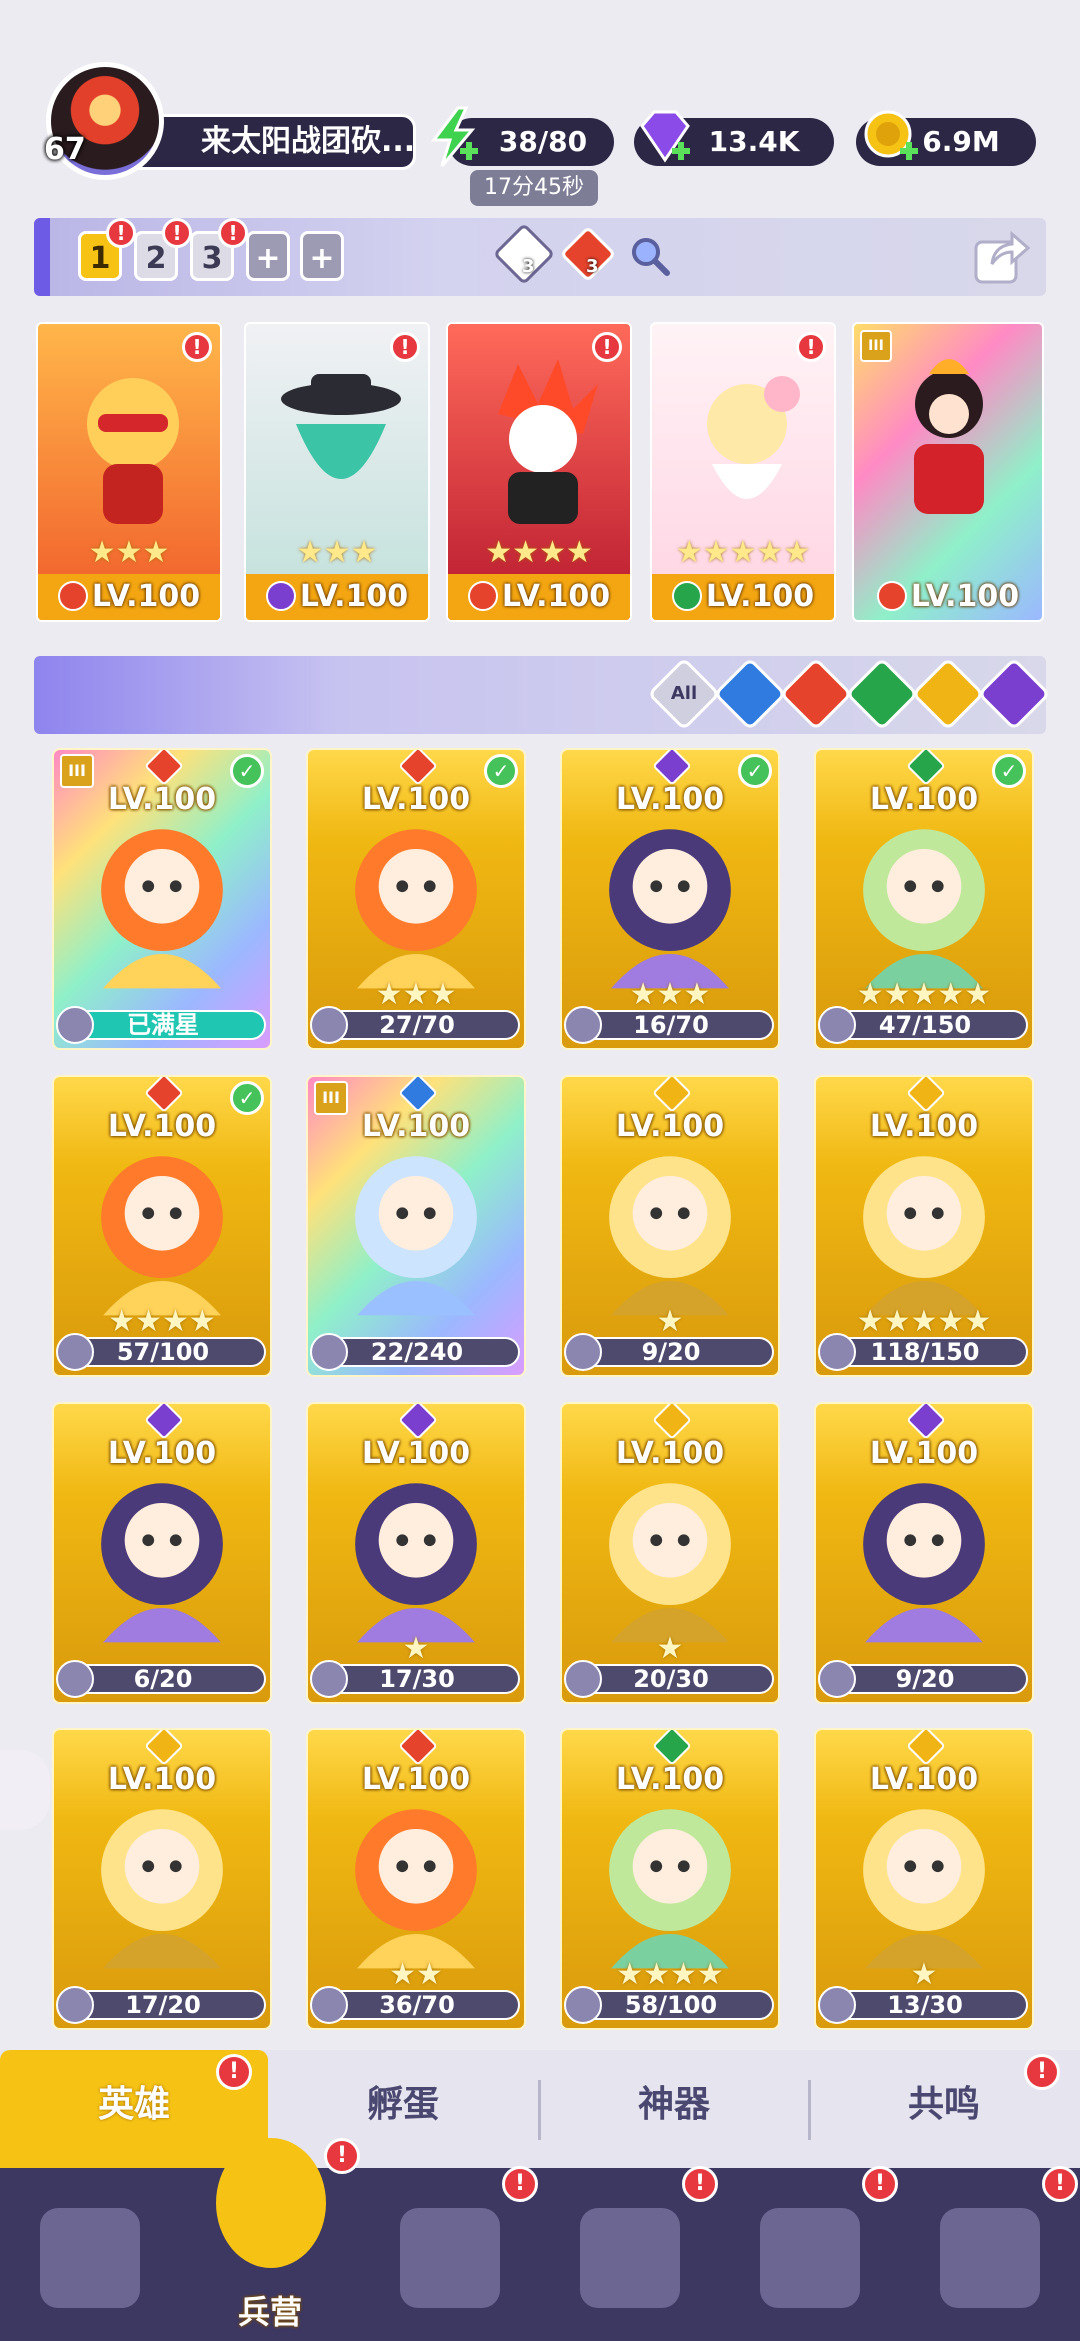  Describe the element at coordinates (162, 899) in the screenshot. I see `hero-card: ✓ III LV.100 已满星` at that location.